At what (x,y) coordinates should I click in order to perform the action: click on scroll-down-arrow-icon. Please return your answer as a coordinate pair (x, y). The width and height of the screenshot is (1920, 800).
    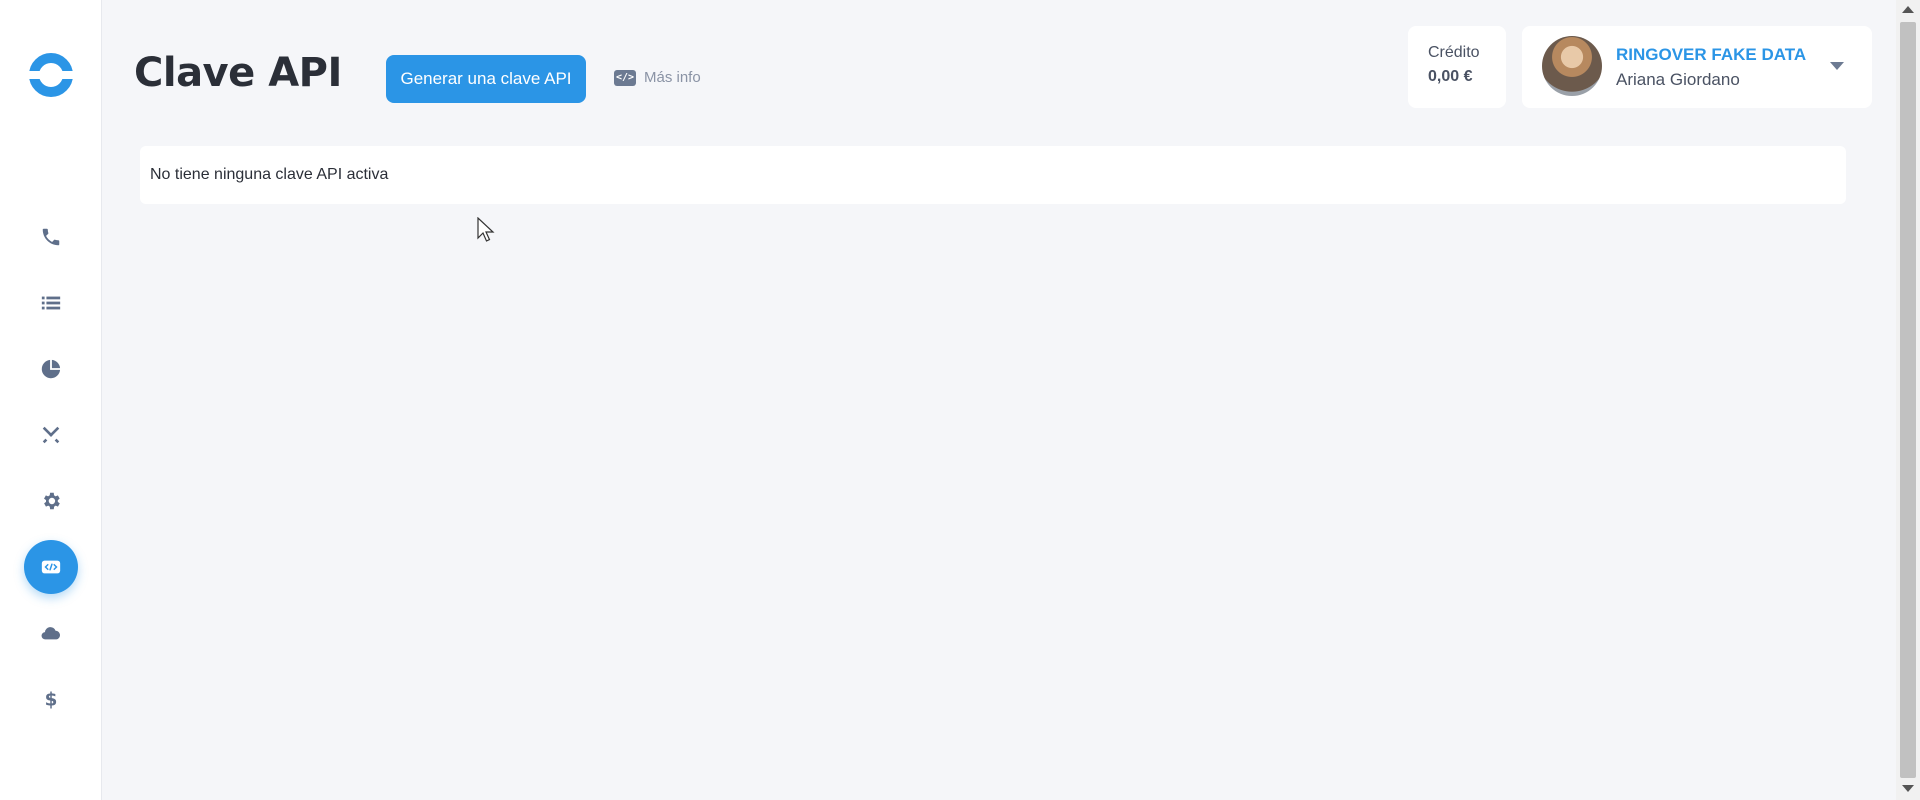
    Looking at the image, I should click on (1908, 788).